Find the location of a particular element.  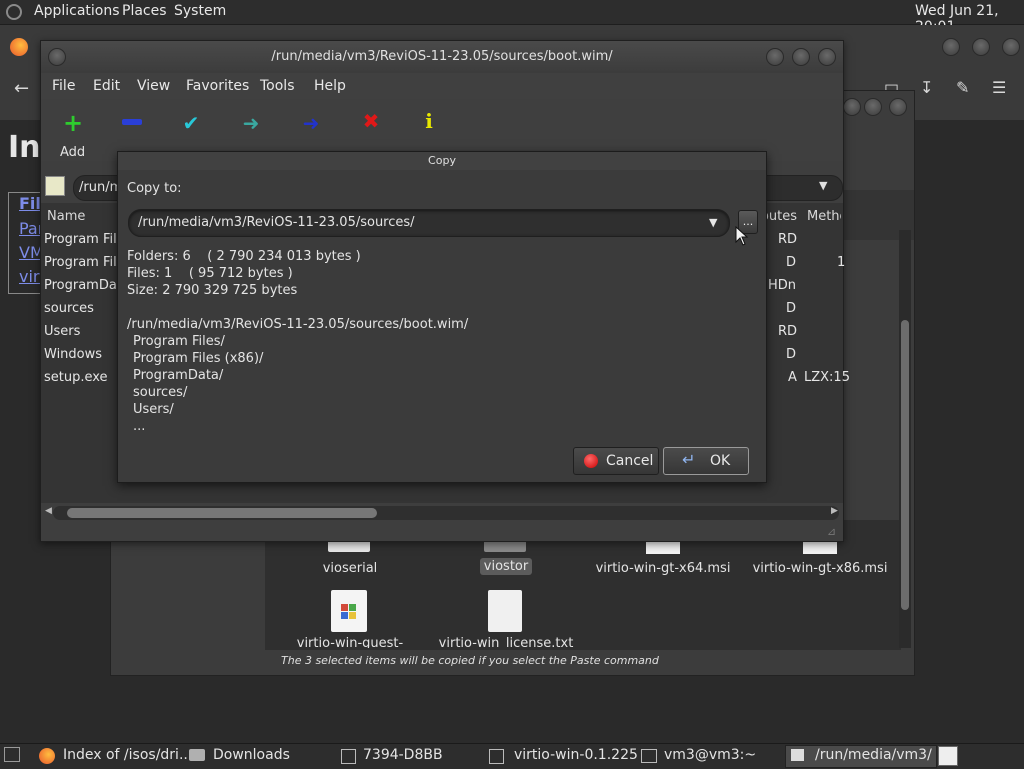

show-desktop-icon is located at coordinates (12, 754).